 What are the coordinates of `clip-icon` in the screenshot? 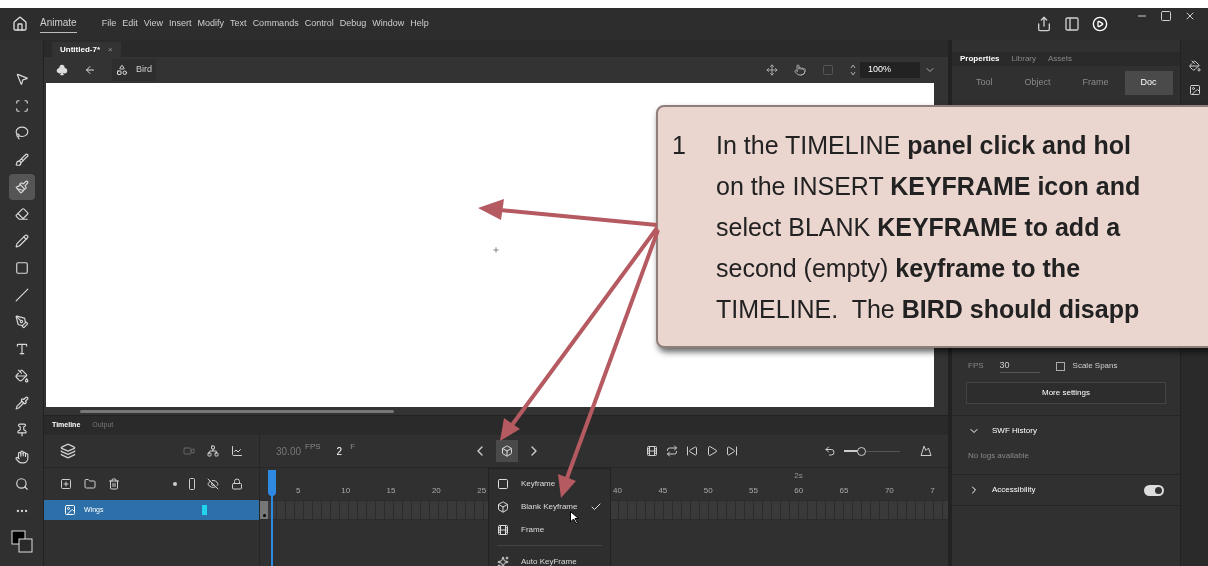 It's located at (828, 70).